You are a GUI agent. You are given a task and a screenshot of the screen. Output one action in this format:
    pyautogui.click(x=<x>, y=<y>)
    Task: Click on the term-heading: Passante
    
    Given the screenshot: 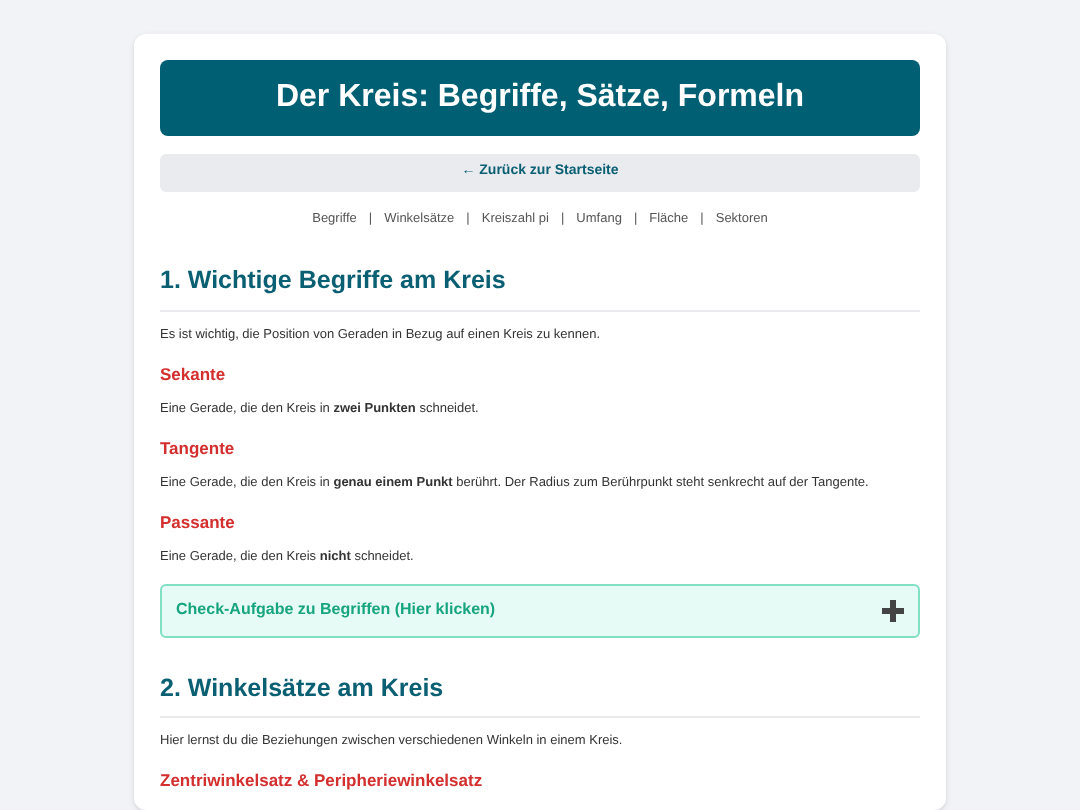 What is the action you would take?
    pyautogui.click(x=198, y=521)
    